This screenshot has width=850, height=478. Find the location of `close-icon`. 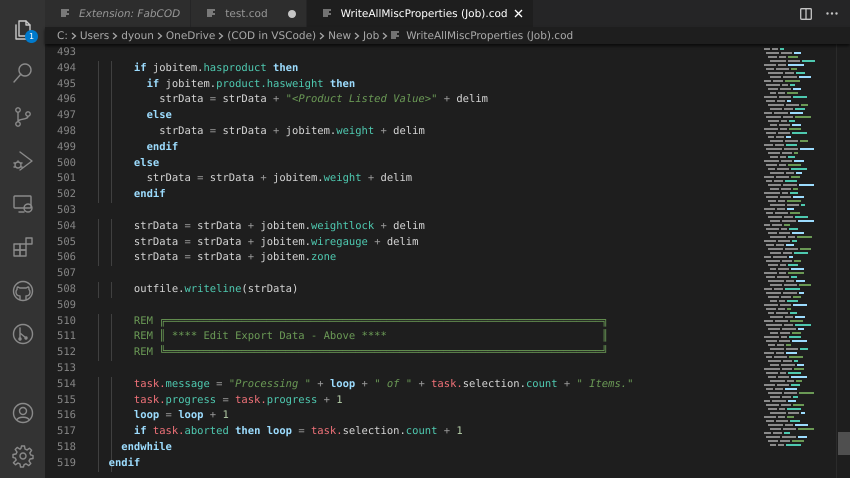

close-icon is located at coordinates (518, 13).